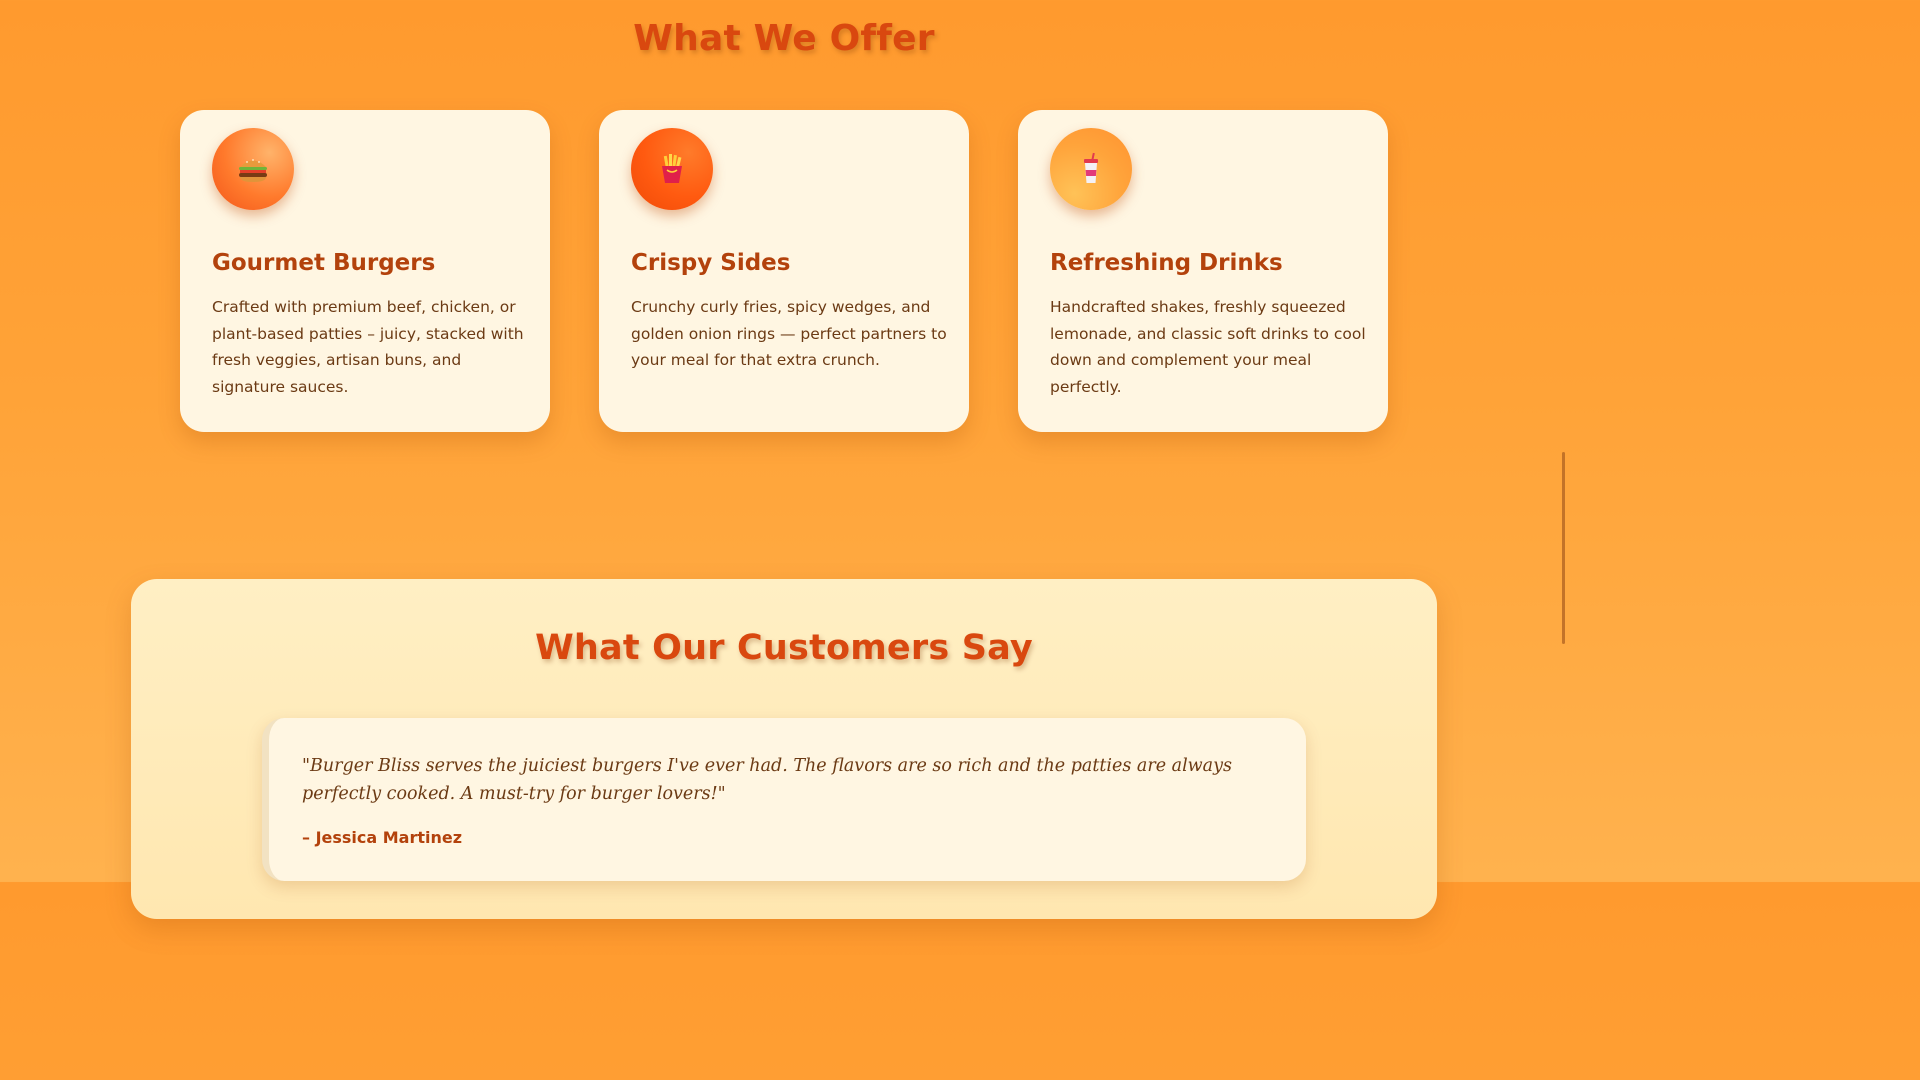 This screenshot has width=1920, height=1080. What do you see at coordinates (1166, 263) in the screenshot?
I see `offer-card-title: Refreshing Drinks` at bounding box center [1166, 263].